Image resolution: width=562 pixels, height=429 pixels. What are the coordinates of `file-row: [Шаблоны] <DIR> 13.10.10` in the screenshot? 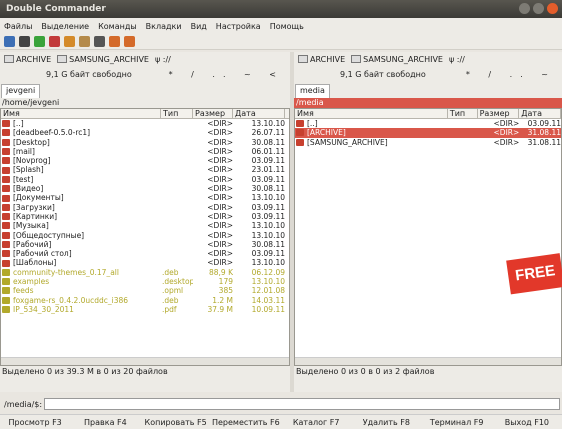 It's located at (145, 262).